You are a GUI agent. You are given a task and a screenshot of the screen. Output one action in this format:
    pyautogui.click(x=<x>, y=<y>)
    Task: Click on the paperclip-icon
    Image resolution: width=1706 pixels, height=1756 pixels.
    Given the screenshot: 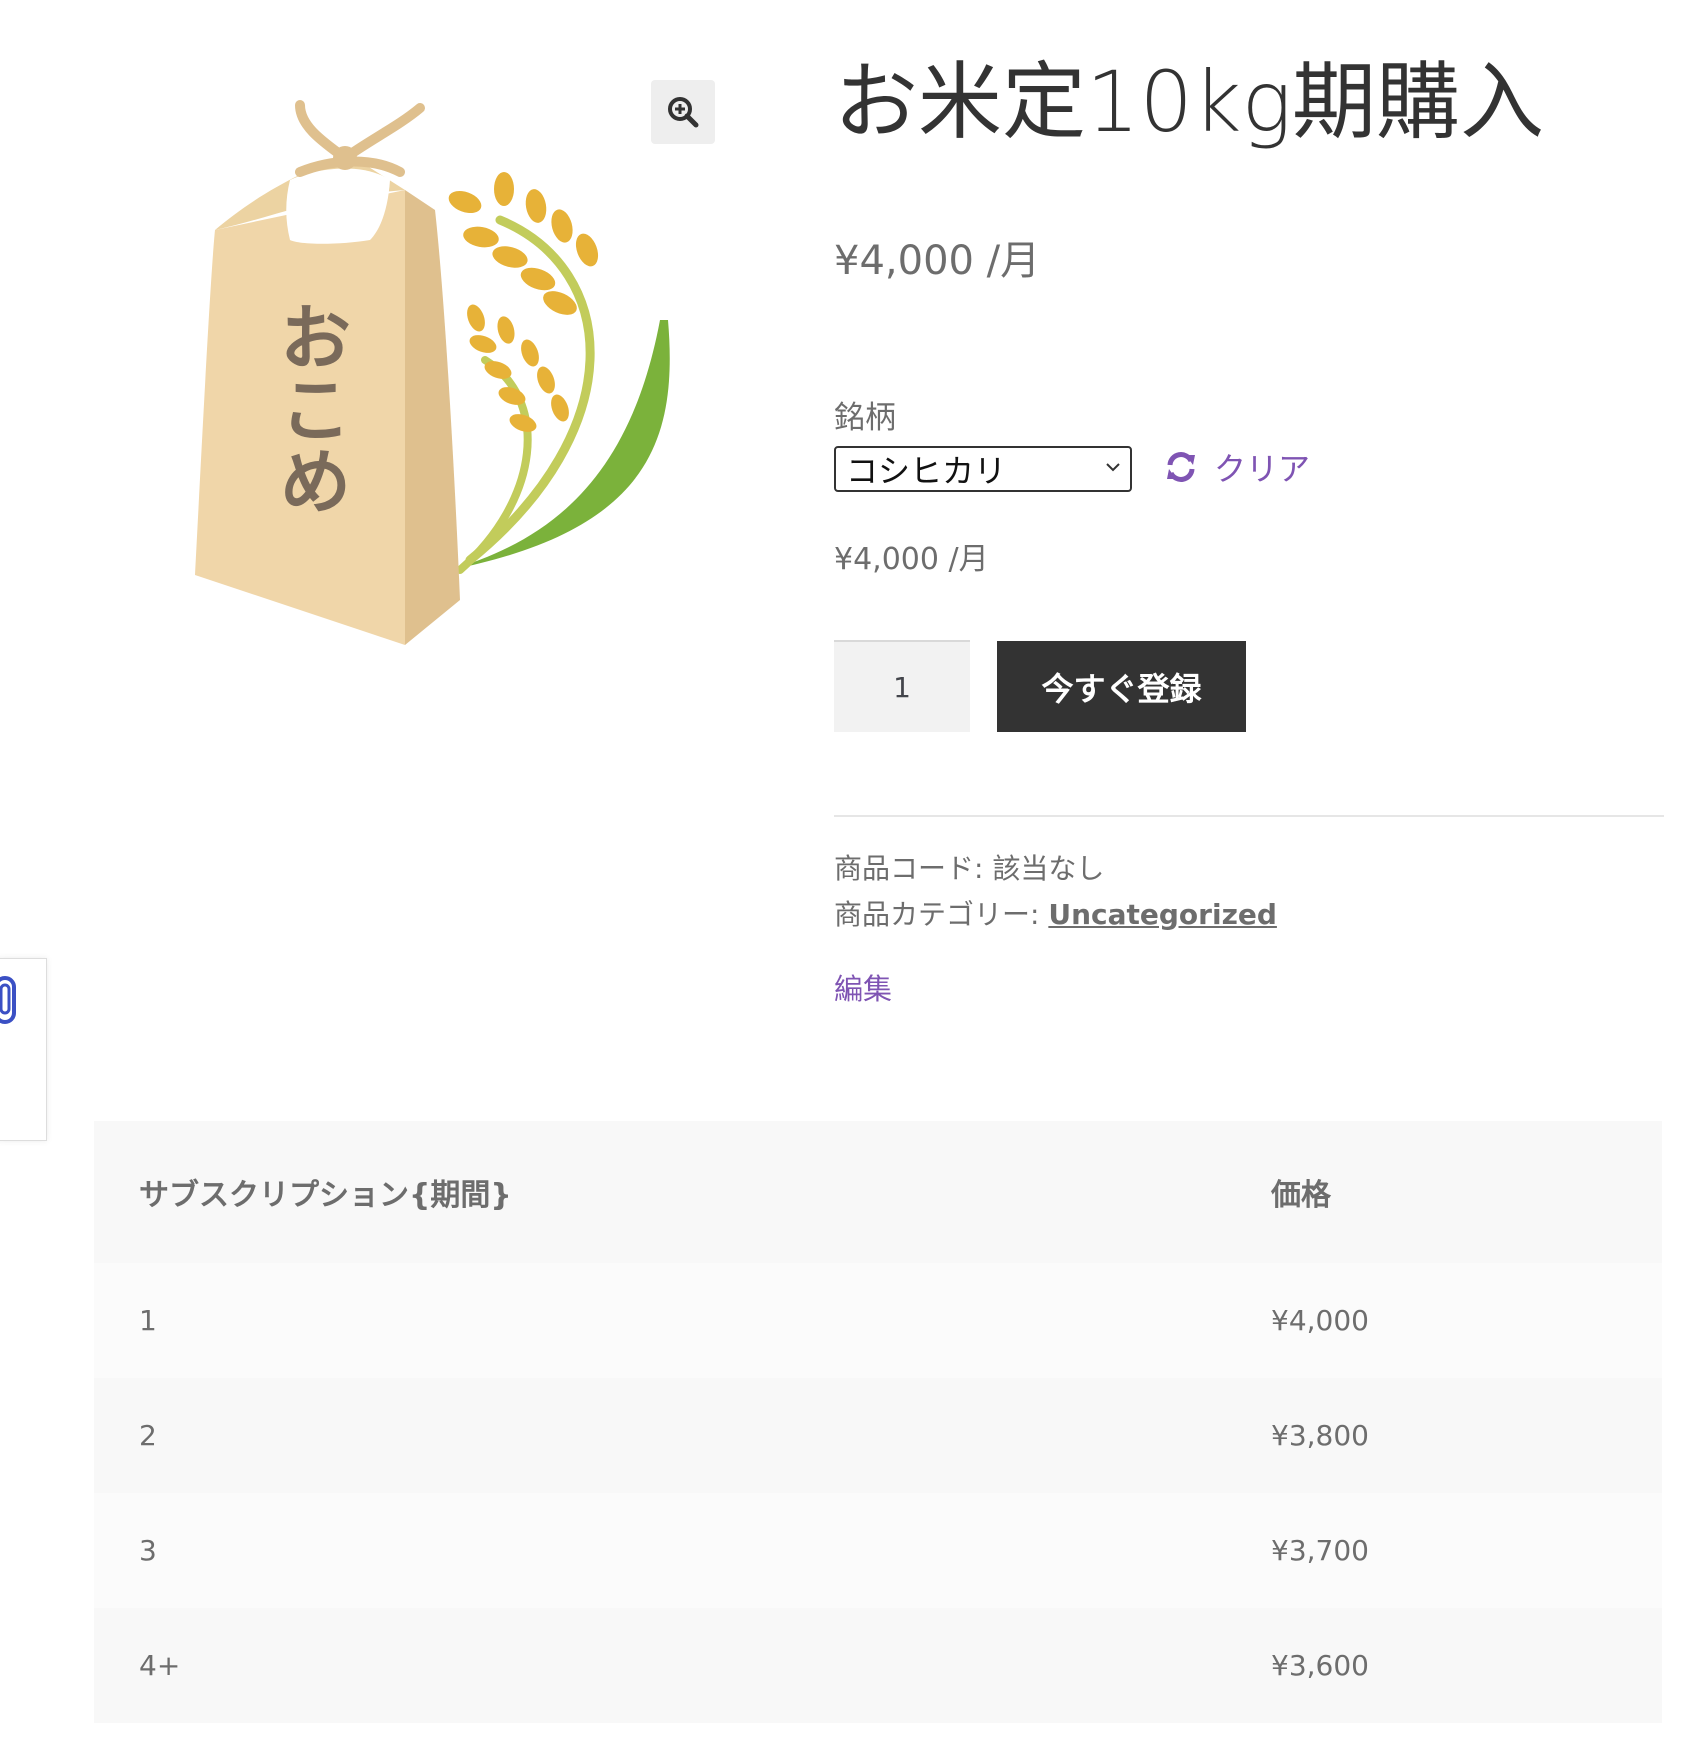 What is the action you would take?
    pyautogui.click(x=8, y=1000)
    